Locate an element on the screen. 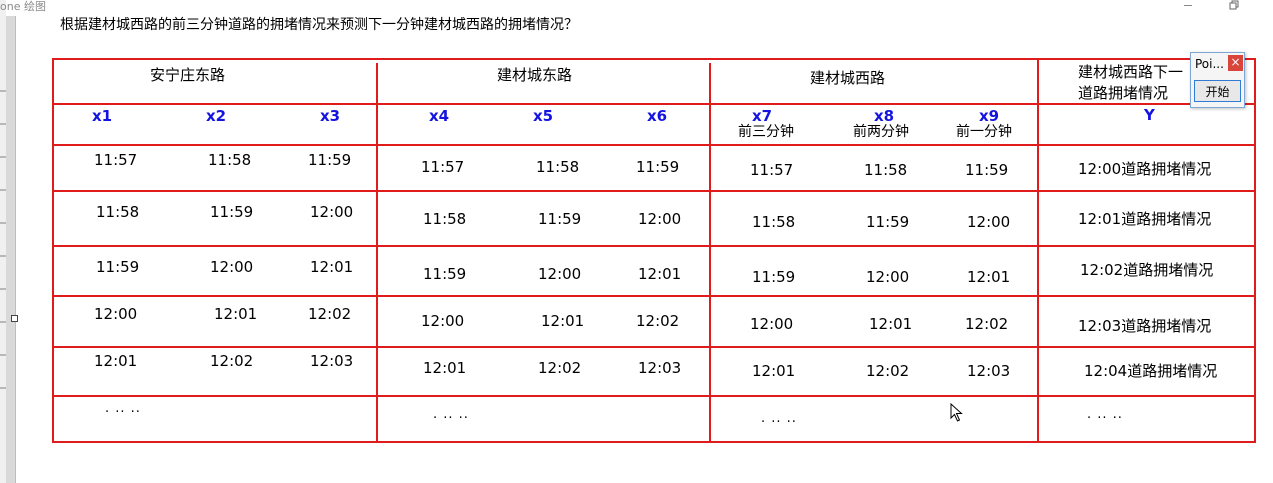  var-y: Y is located at coordinates (1149, 115).